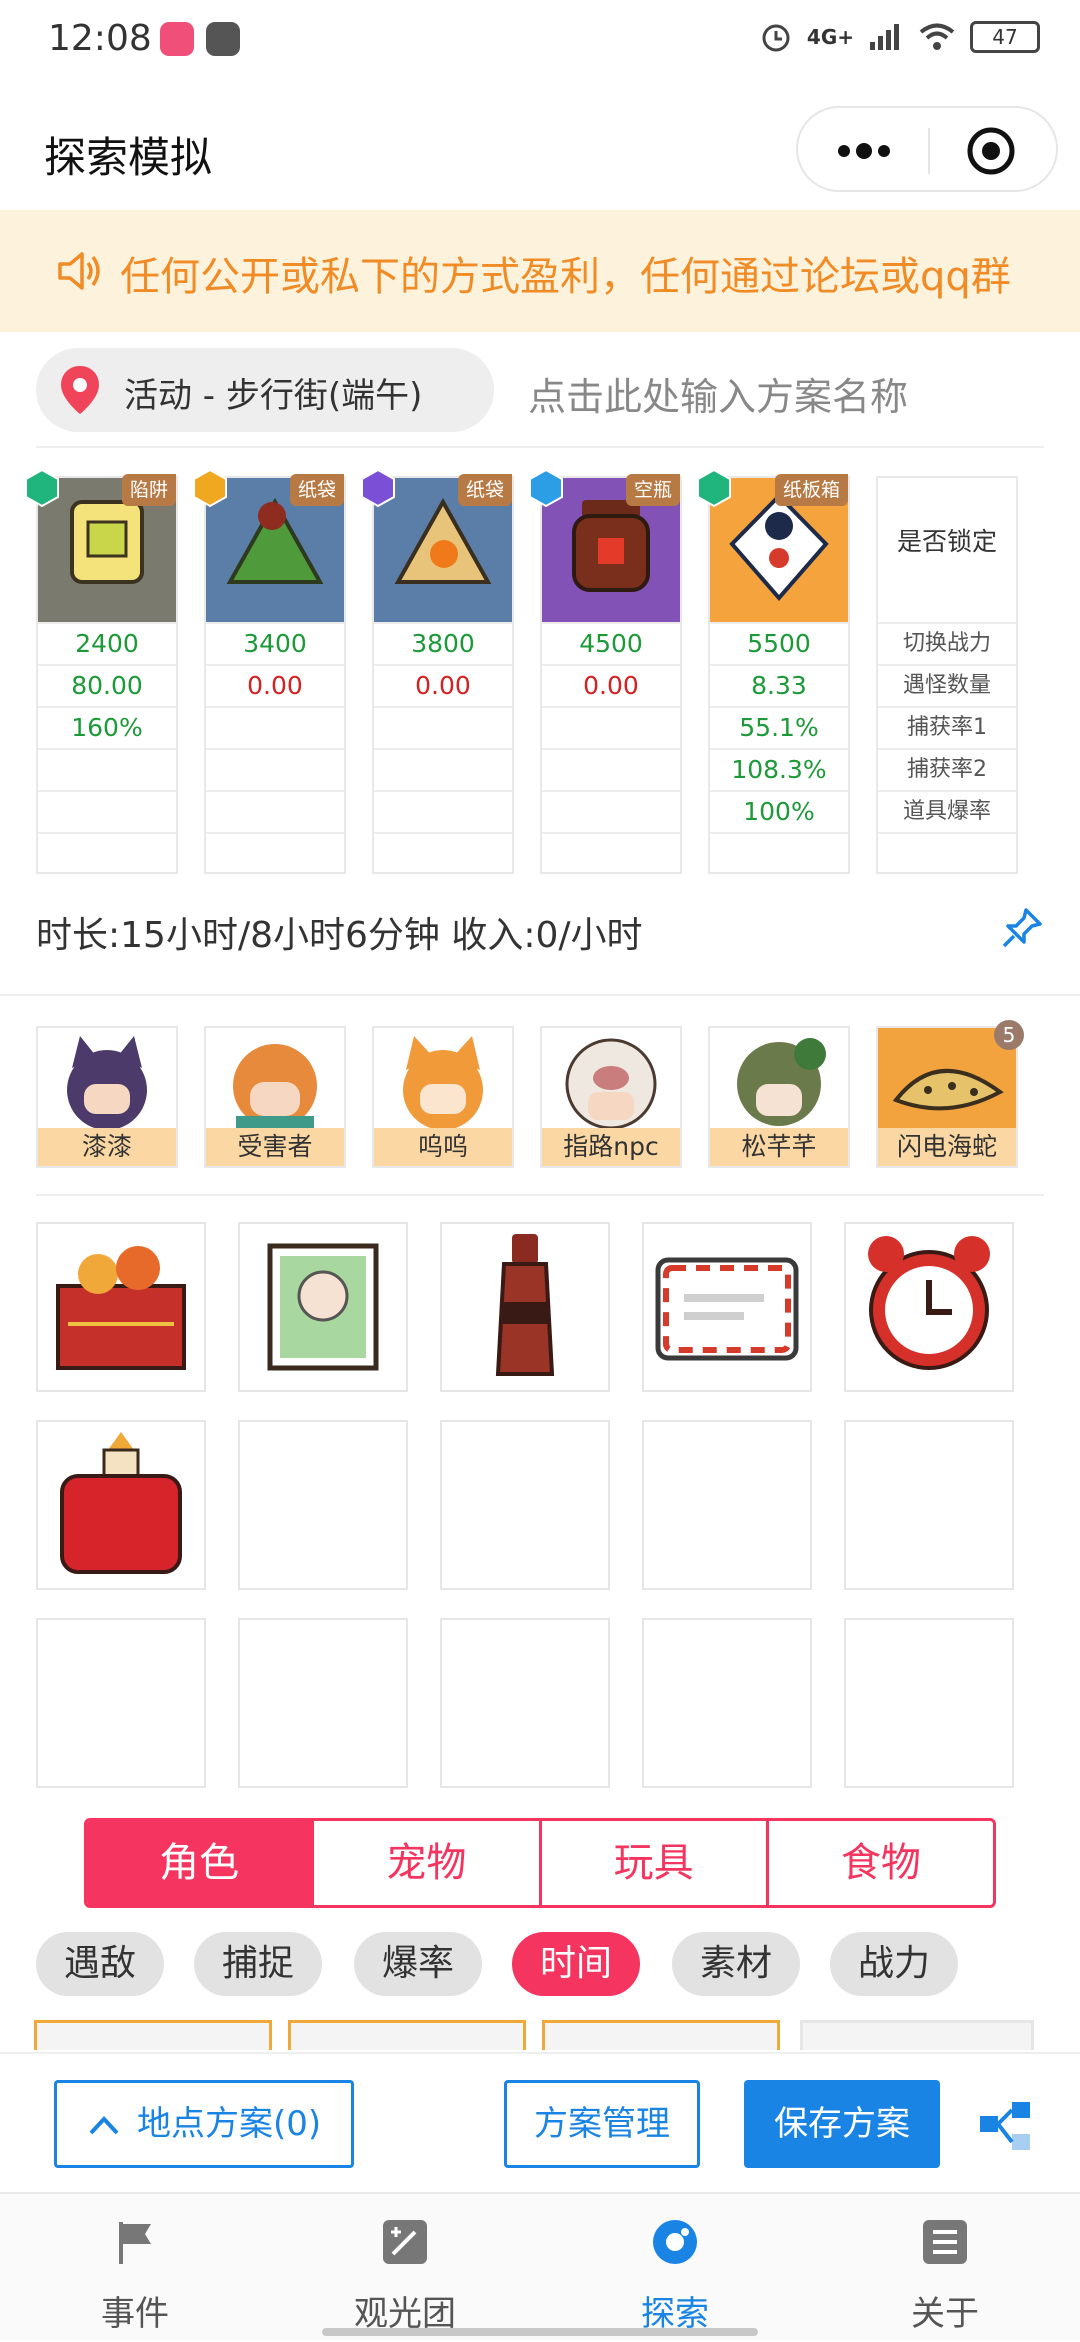 Image resolution: width=1080 pixels, height=2342 pixels. I want to click on filter-encounter: 遇敌, so click(100, 1964).